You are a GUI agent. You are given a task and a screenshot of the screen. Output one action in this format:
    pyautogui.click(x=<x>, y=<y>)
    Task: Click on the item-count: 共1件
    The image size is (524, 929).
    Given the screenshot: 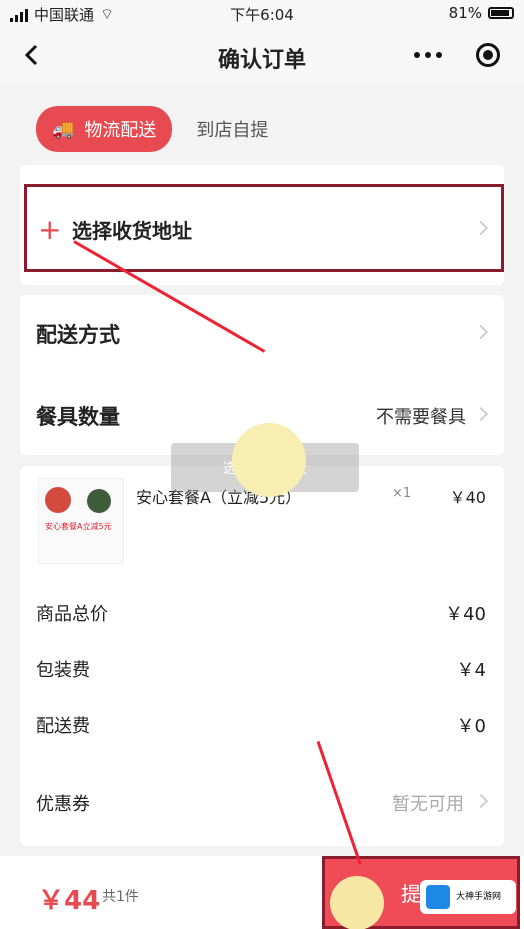 What is the action you would take?
    pyautogui.click(x=120, y=897)
    